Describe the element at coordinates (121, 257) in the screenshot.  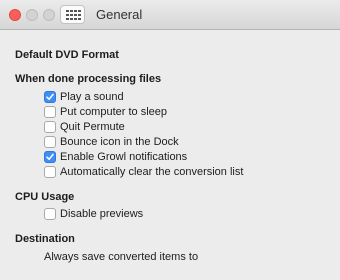
I see `destination-description: Always save converted items to` at that location.